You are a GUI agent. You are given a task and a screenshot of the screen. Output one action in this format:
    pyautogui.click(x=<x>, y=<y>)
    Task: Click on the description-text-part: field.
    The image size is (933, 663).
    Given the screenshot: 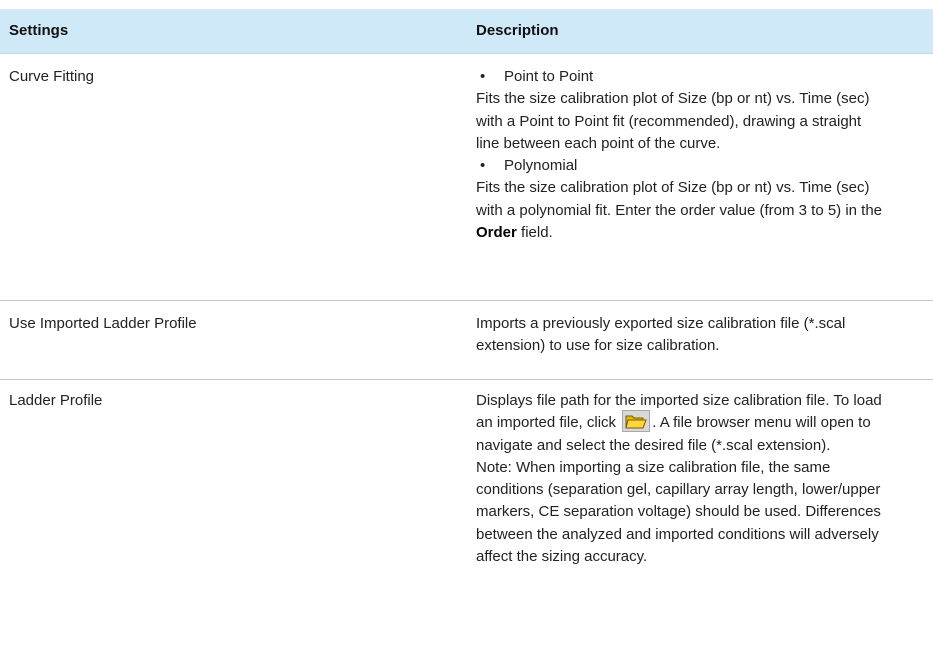 What is the action you would take?
    pyautogui.click(x=537, y=233)
    